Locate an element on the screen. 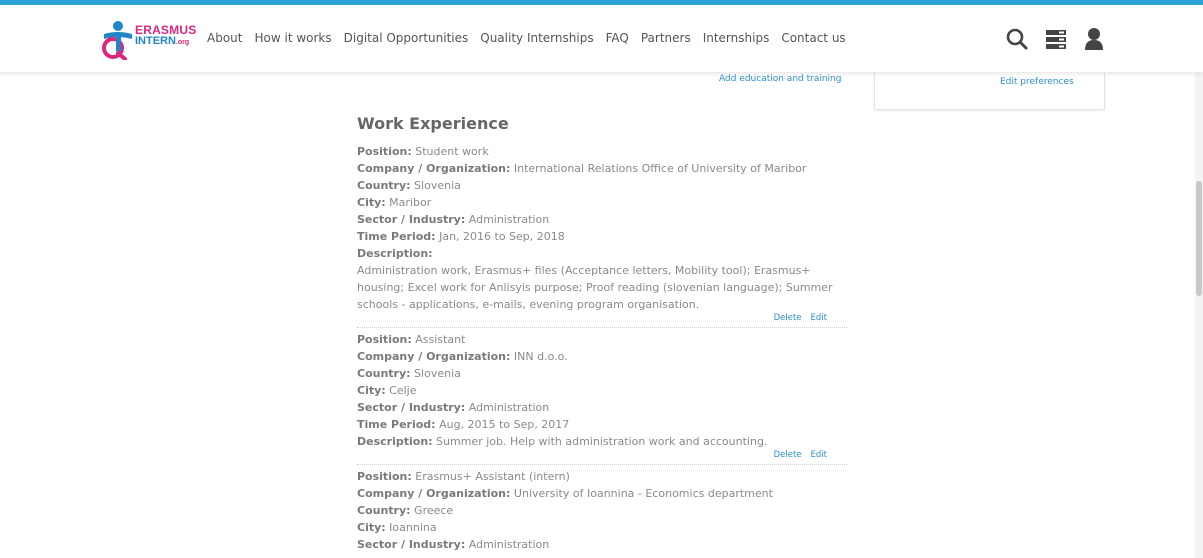  nav-item-how-it-works: How it works is located at coordinates (292, 38).